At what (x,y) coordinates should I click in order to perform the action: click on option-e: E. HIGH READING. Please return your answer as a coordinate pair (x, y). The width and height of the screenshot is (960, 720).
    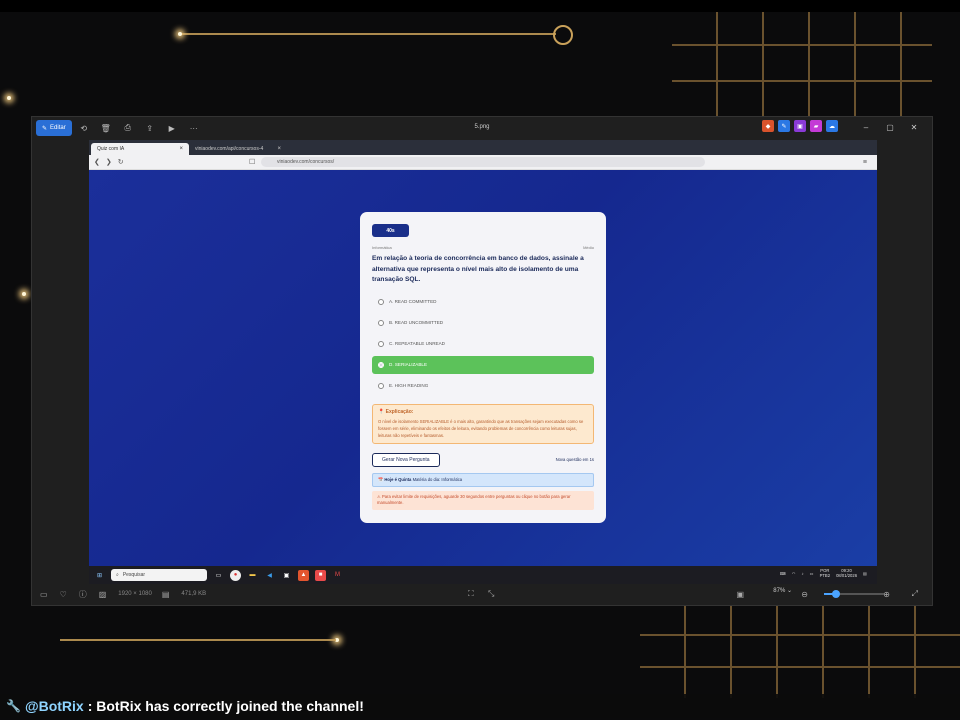
    Looking at the image, I should click on (483, 386).